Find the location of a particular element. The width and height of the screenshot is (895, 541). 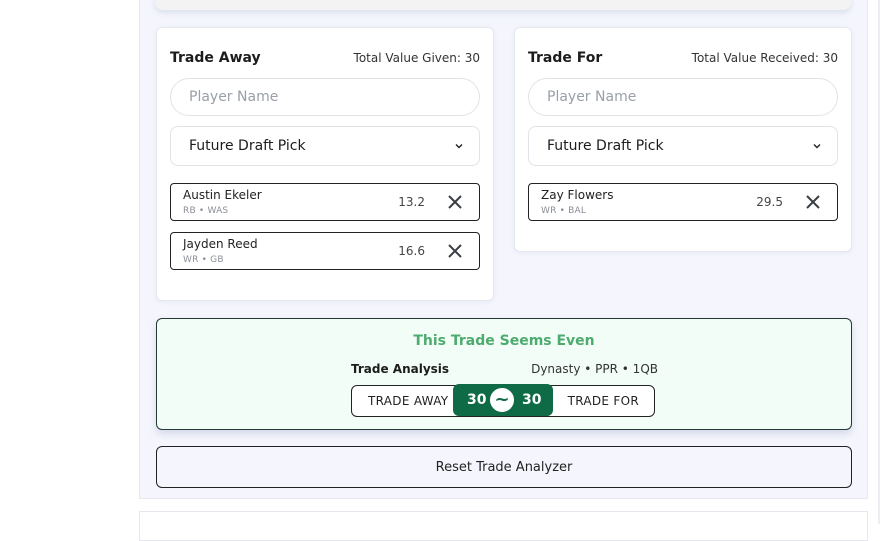

player-value: 13.2 is located at coordinates (411, 202).